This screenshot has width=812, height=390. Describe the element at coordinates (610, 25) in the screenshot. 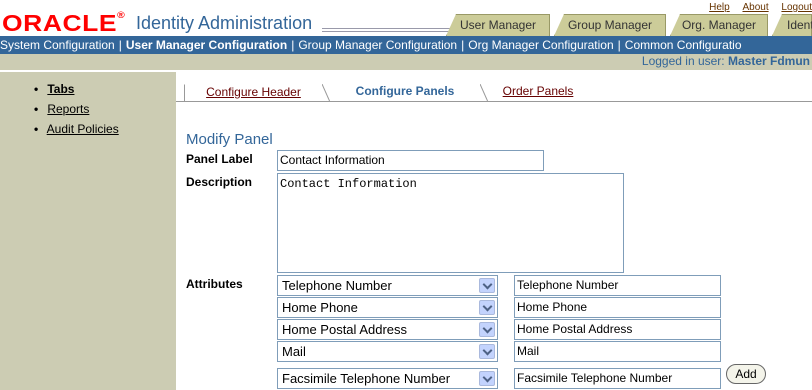

I see `tab-group-manager: Group Manager` at that location.